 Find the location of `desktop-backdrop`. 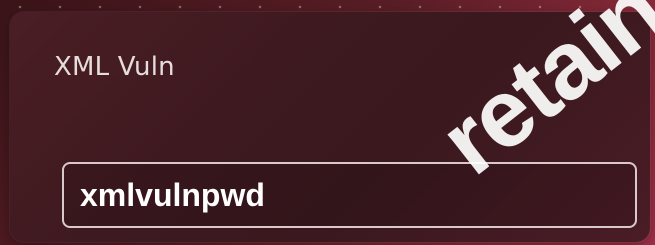

desktop-backdrop is located at coordinates (327, 7).